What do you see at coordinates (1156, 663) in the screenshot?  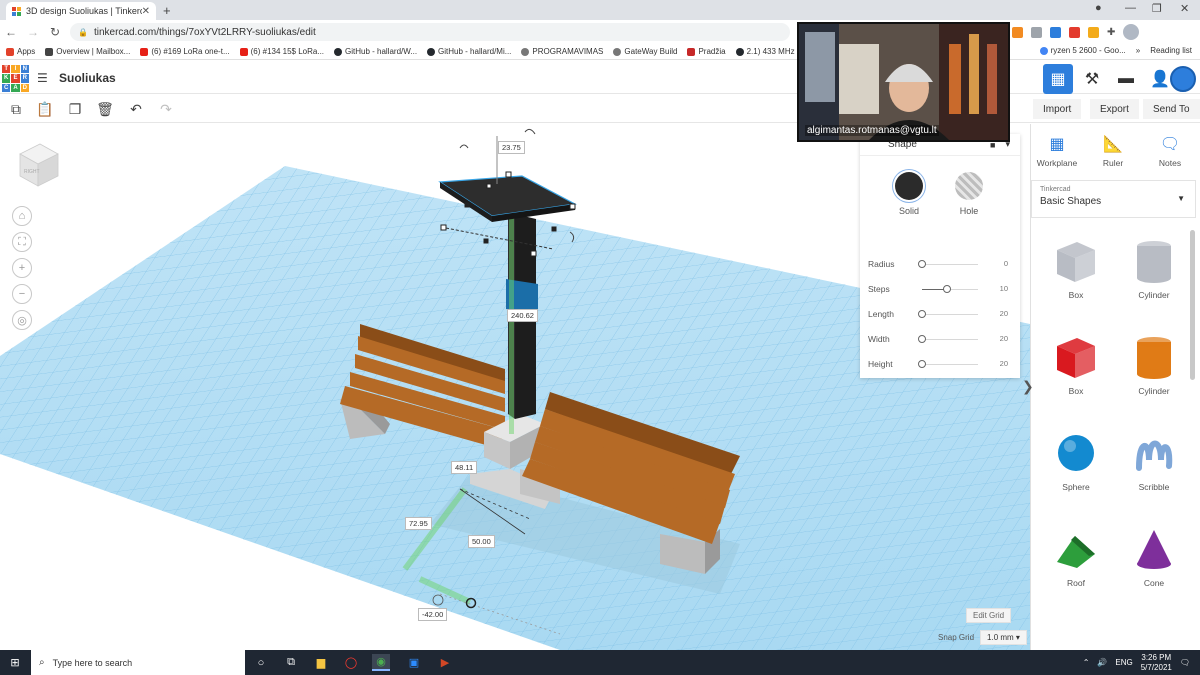 I see `clock: 3:26 PM 5/7/2021` at bounding box center [1156, 663].